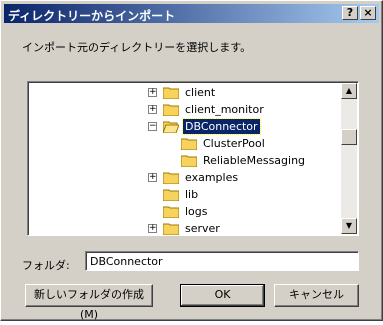 Image resolution: width=383 pixels, height=325 pixels. Describe the element at coordinates (200, 92) in the screenshot. I see `tree-item-label: client` at that location.